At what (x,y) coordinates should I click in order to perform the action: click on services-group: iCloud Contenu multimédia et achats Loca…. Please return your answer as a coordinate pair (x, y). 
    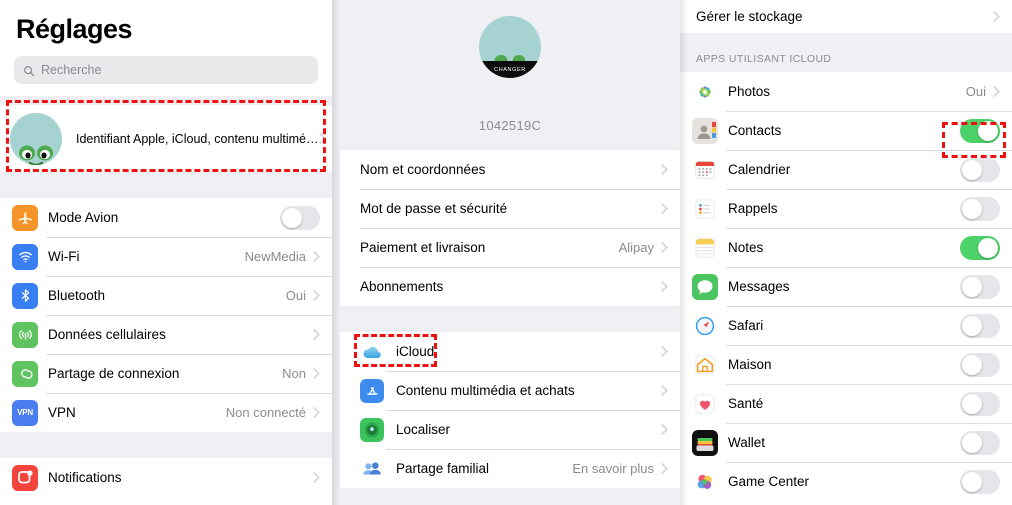
    Looking at the image, I should click on (510, 410).